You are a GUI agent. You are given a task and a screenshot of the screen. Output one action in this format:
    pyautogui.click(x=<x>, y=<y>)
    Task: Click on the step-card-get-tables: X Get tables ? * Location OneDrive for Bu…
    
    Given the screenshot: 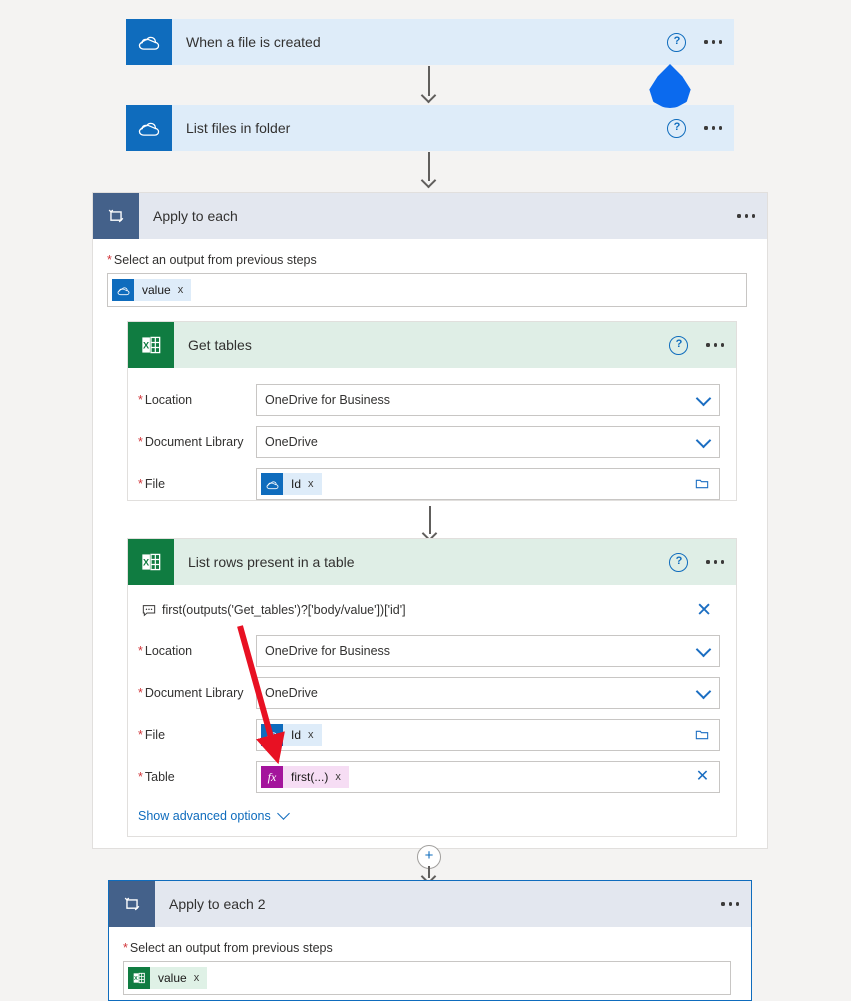 What is the action you would take?
    pyautogui.click(x=432, y=411)
    